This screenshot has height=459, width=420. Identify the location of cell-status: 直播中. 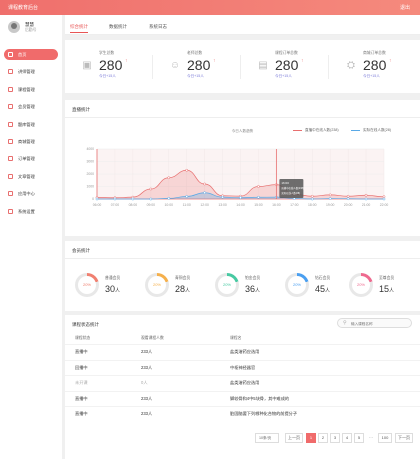
(81, 351).